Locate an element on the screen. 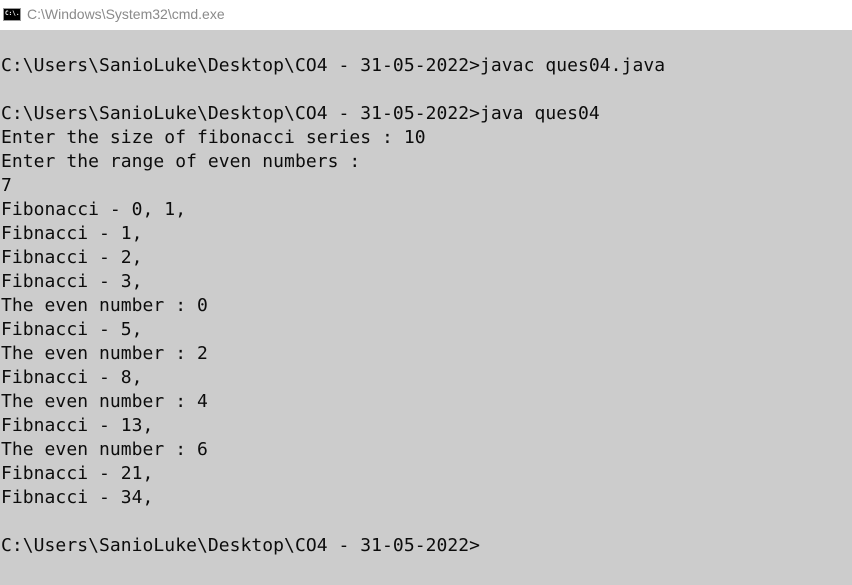  console-line: Enter the range of even numbers : is located at coordinates (181, 161).